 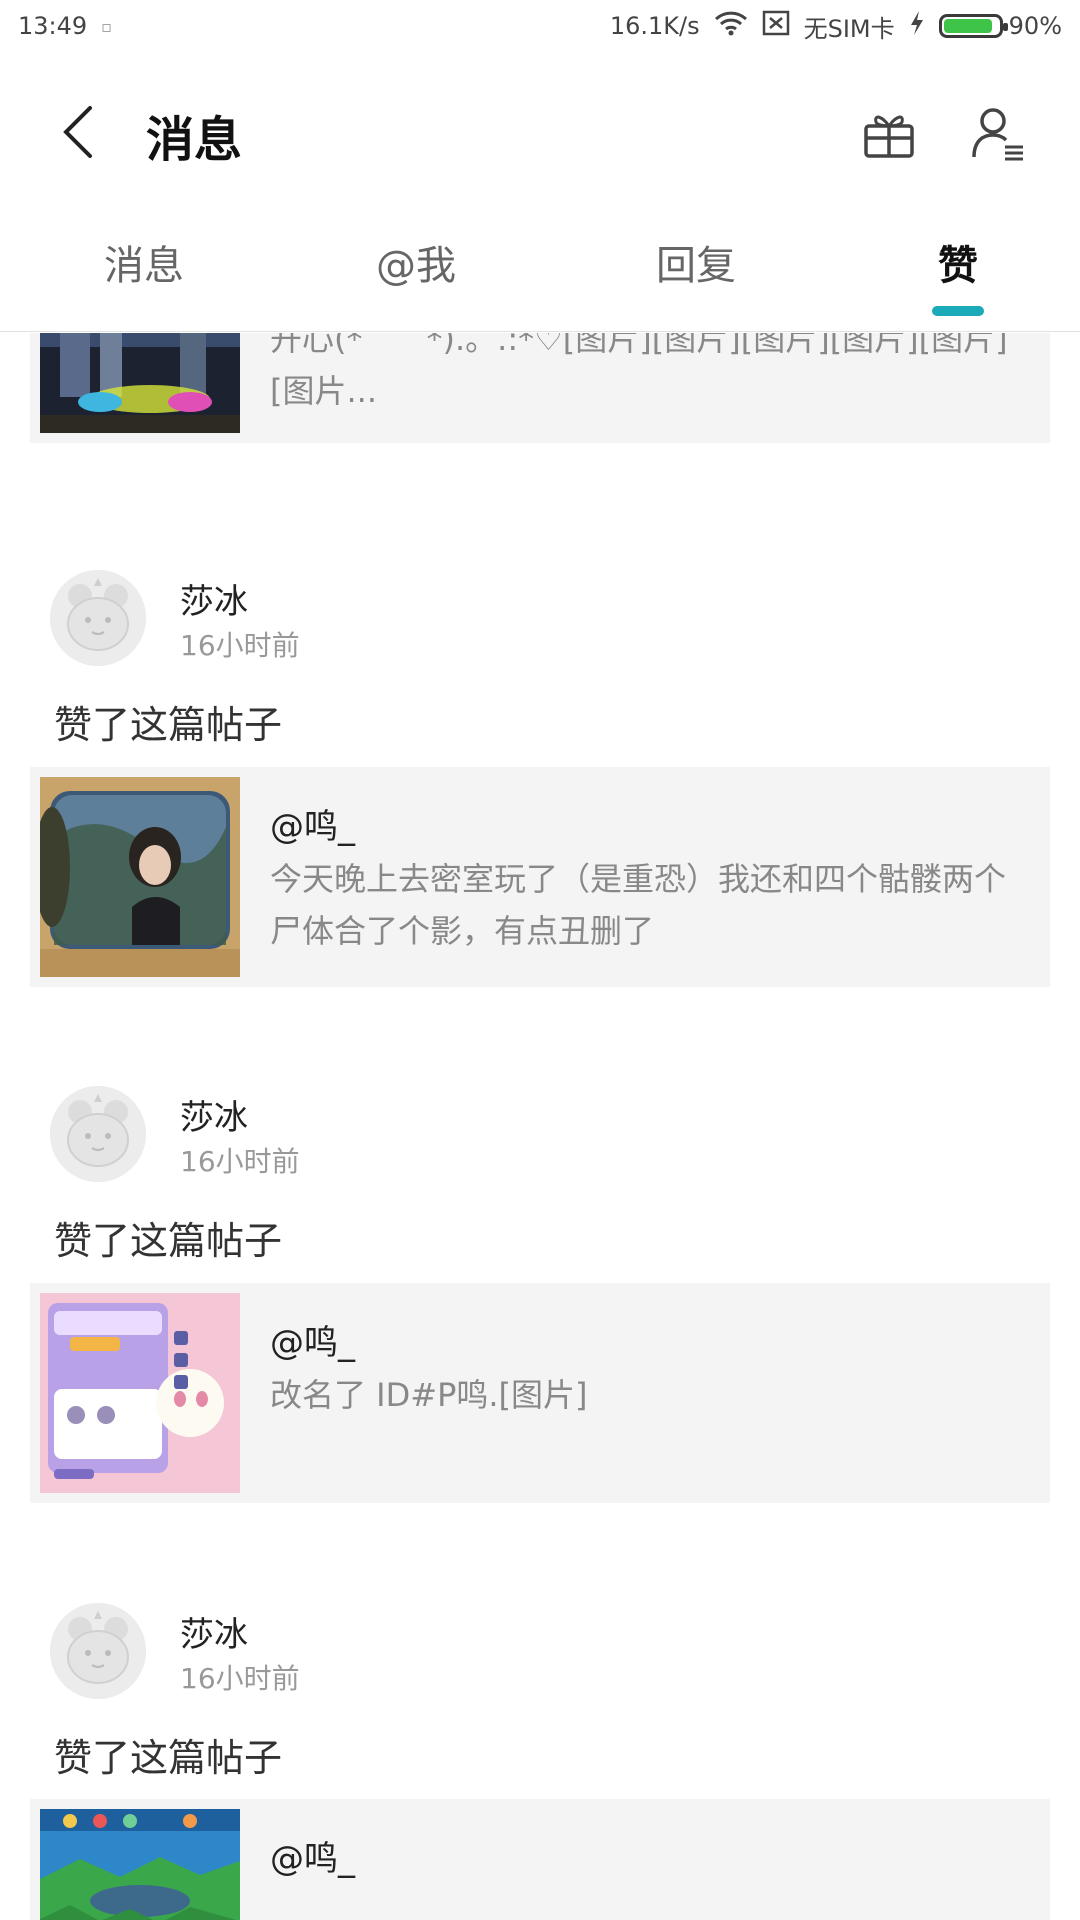 What do you see at coordinates (889, 136) in the screenshot?
I see `gift-icon` at bounding box center [889, 136].